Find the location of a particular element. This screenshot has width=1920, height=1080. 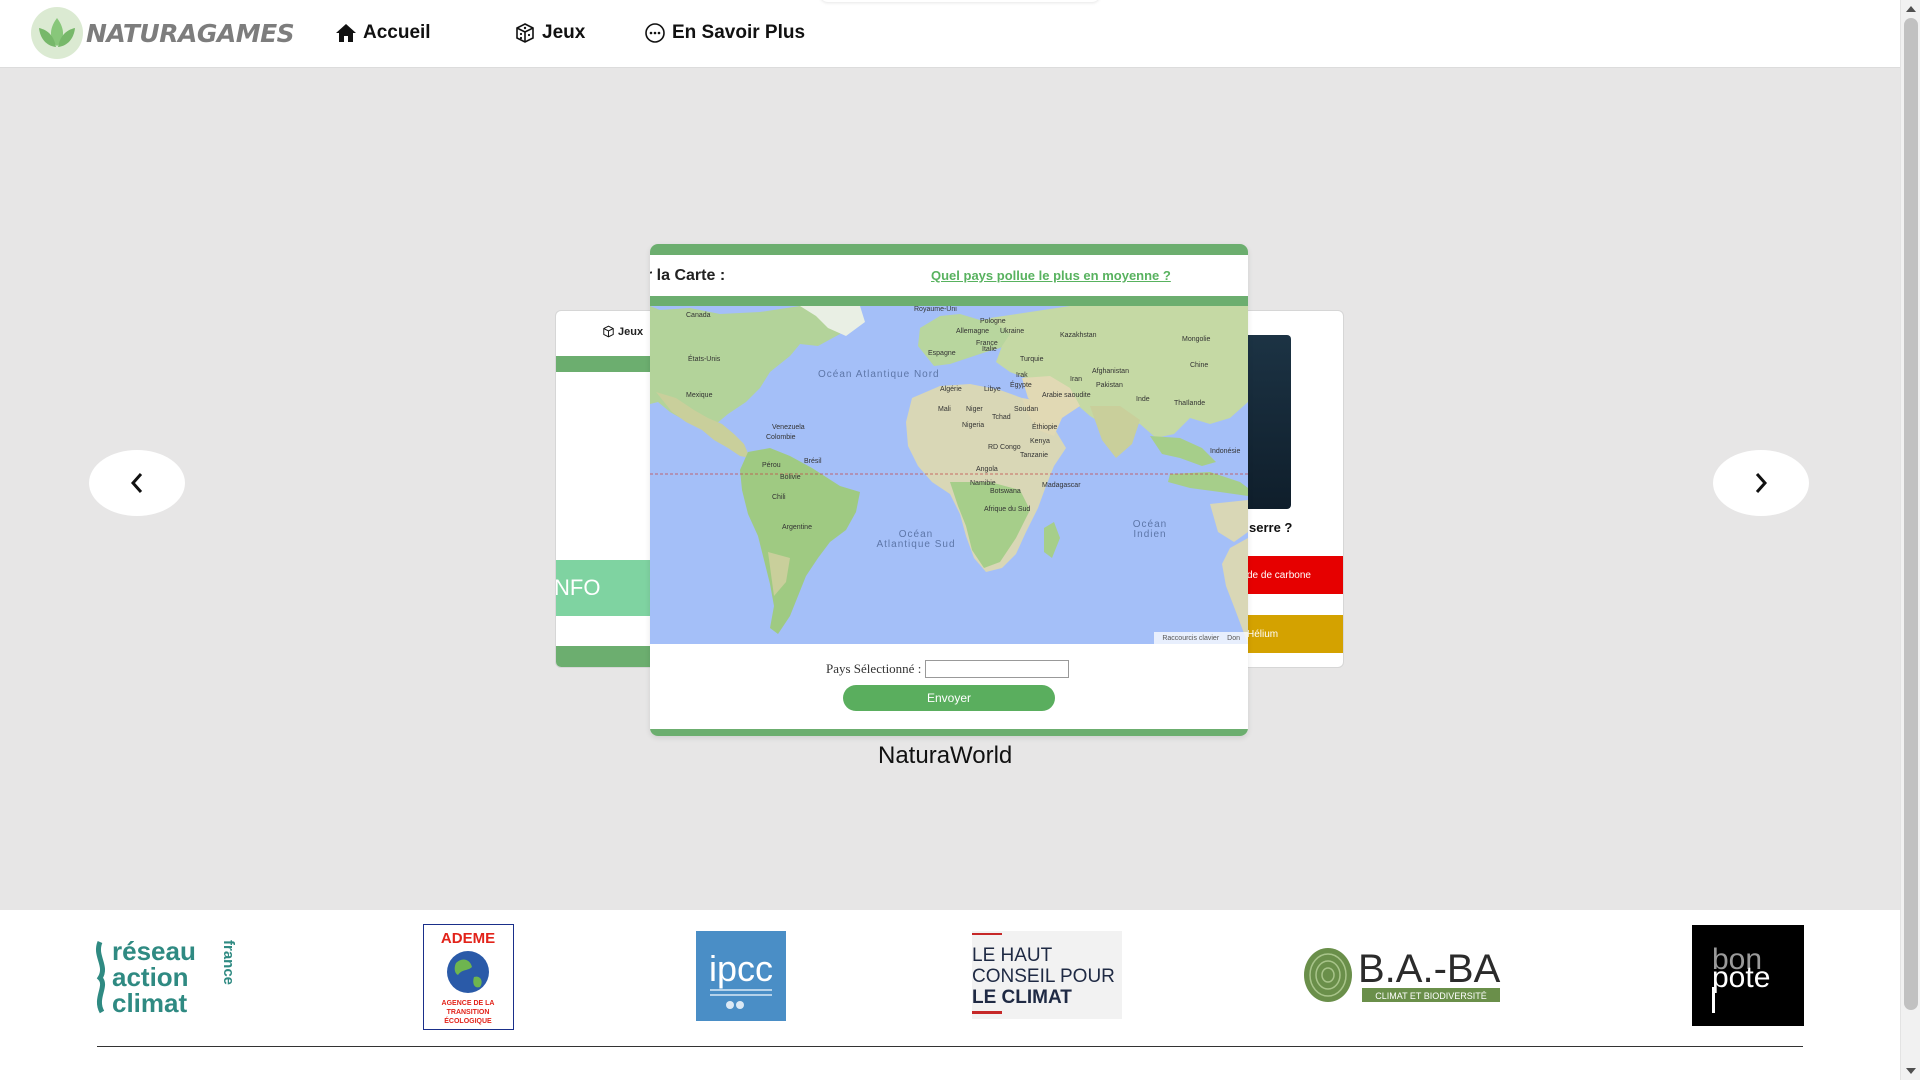

map-country-label: Irak is located at coordinates (1022, 375).